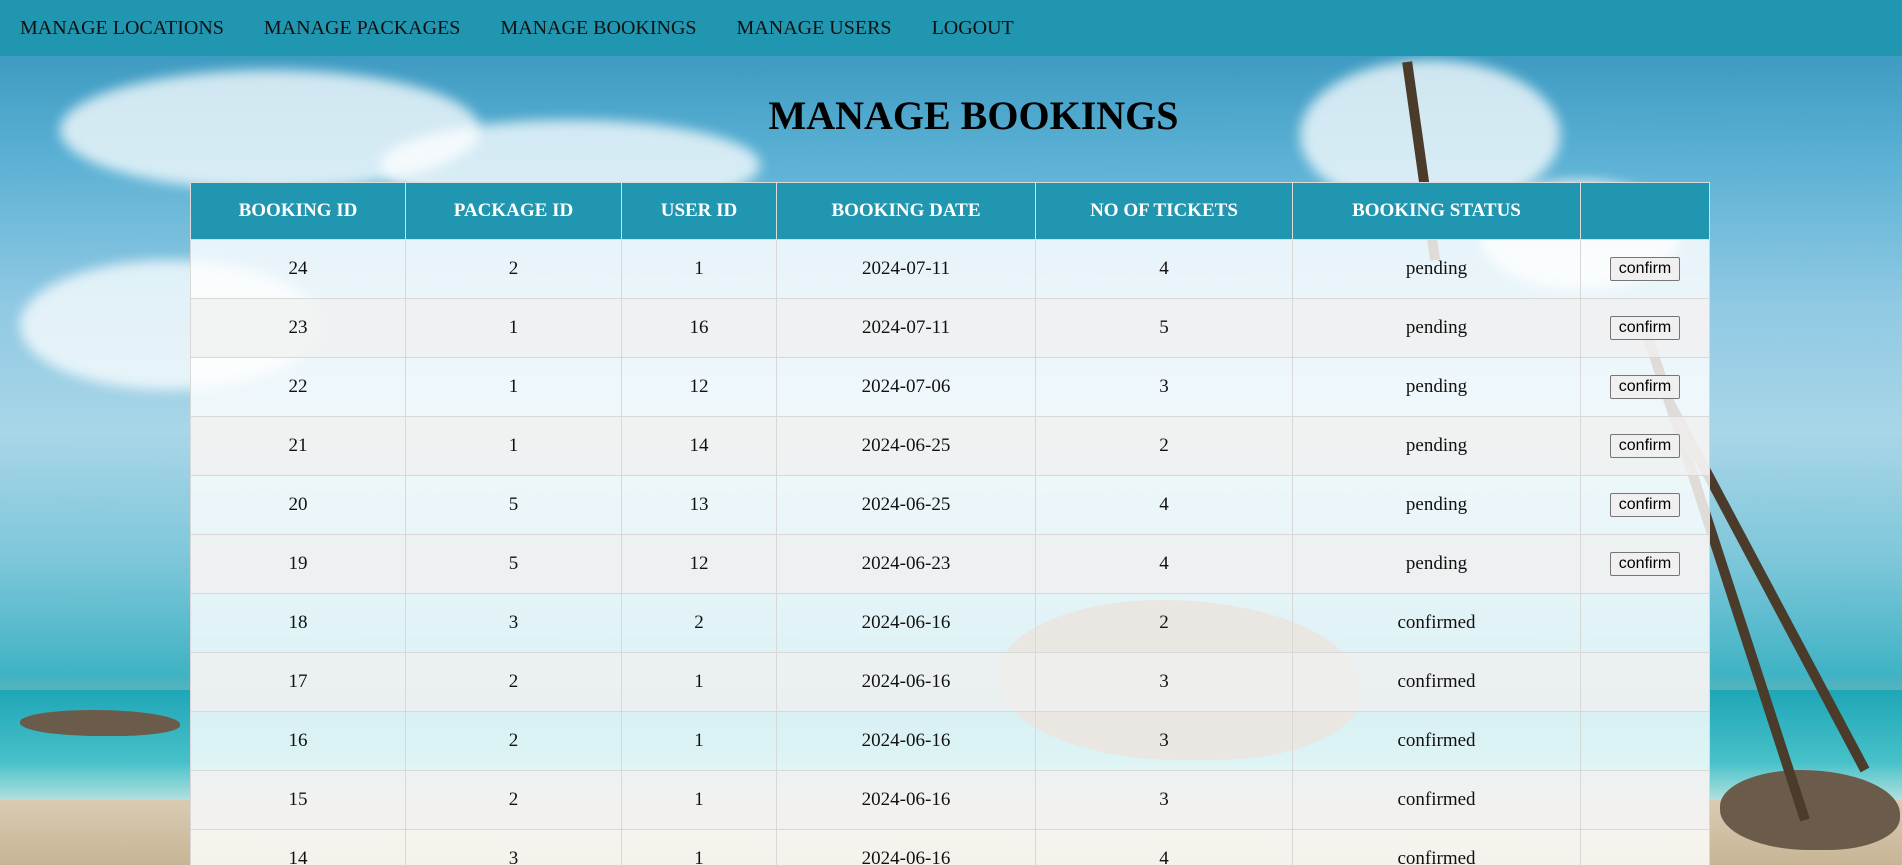 The height and width of the screenshot is (865, 1902). What do you see at coordinates (906, 387) in the screenshot?
I see `cell-booking-date: 2024-07-06` at bounding box center [906, 387].